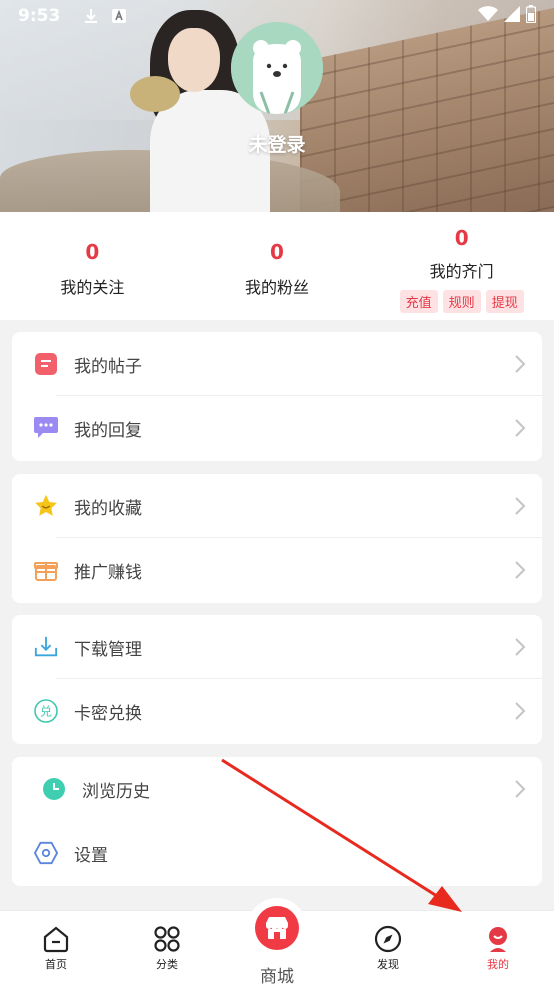 The width and height of the screenshot is (554, 984). Describe the element at coordinates (46, 428) in the screenshot. I see `reply-icon` at that location.